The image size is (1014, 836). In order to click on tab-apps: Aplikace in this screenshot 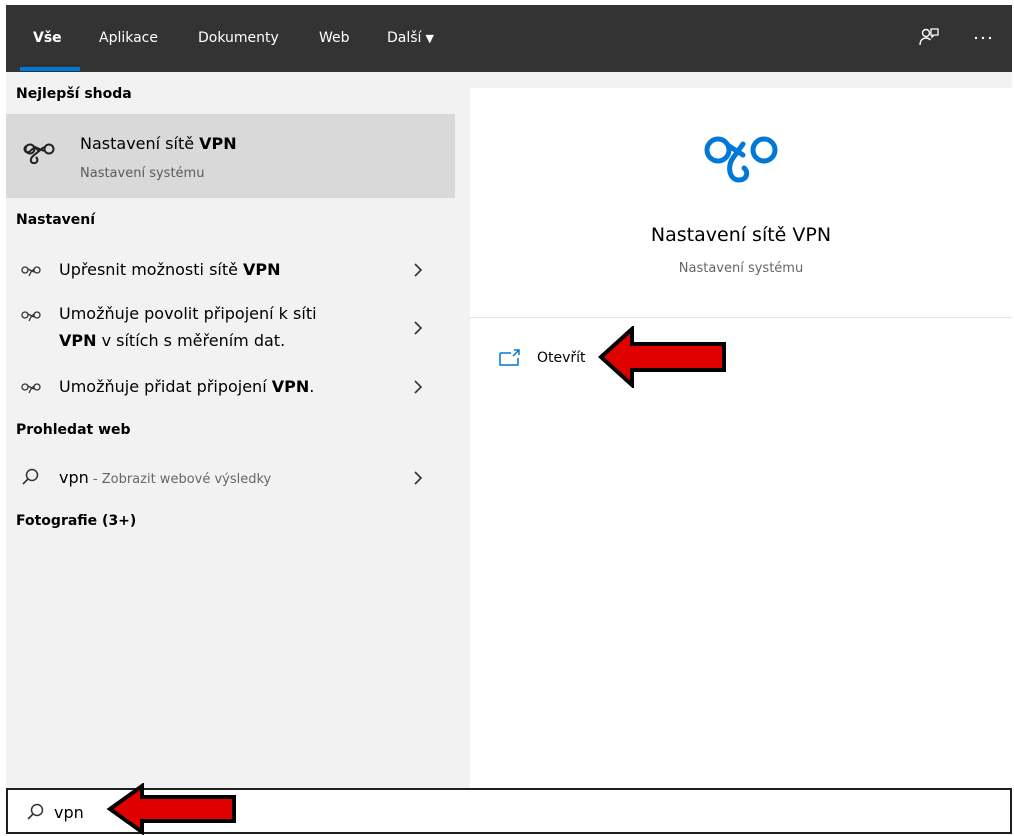, I will do `click(128, 38)`.